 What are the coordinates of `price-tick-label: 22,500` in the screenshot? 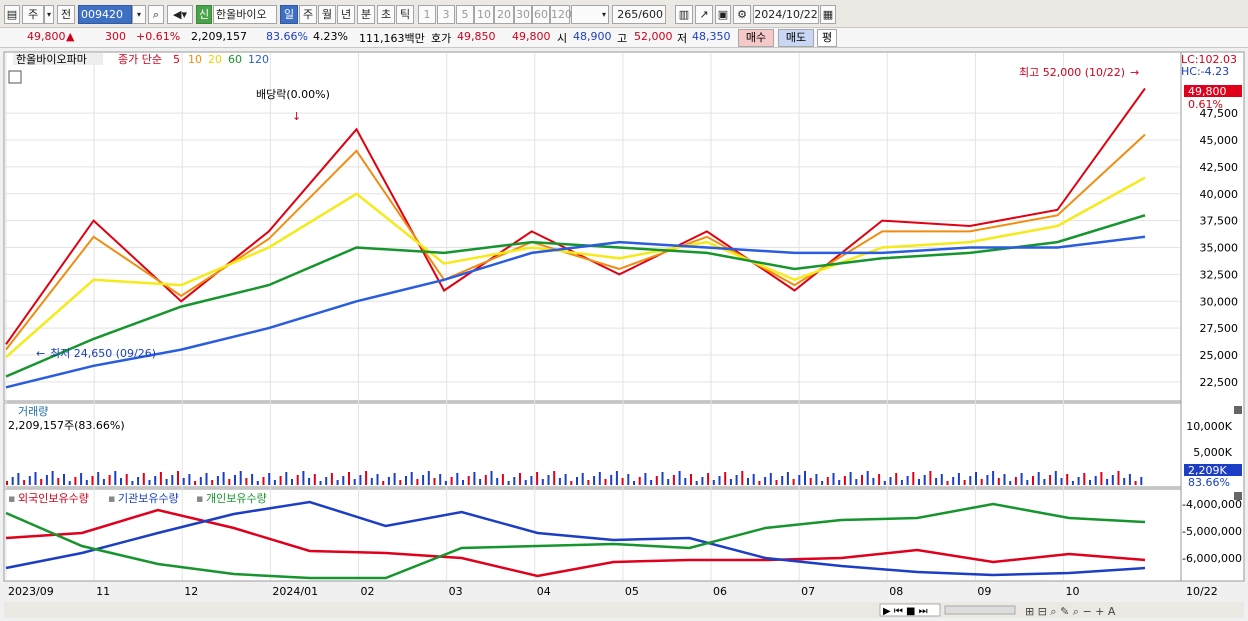 It's located at (1219, 382).